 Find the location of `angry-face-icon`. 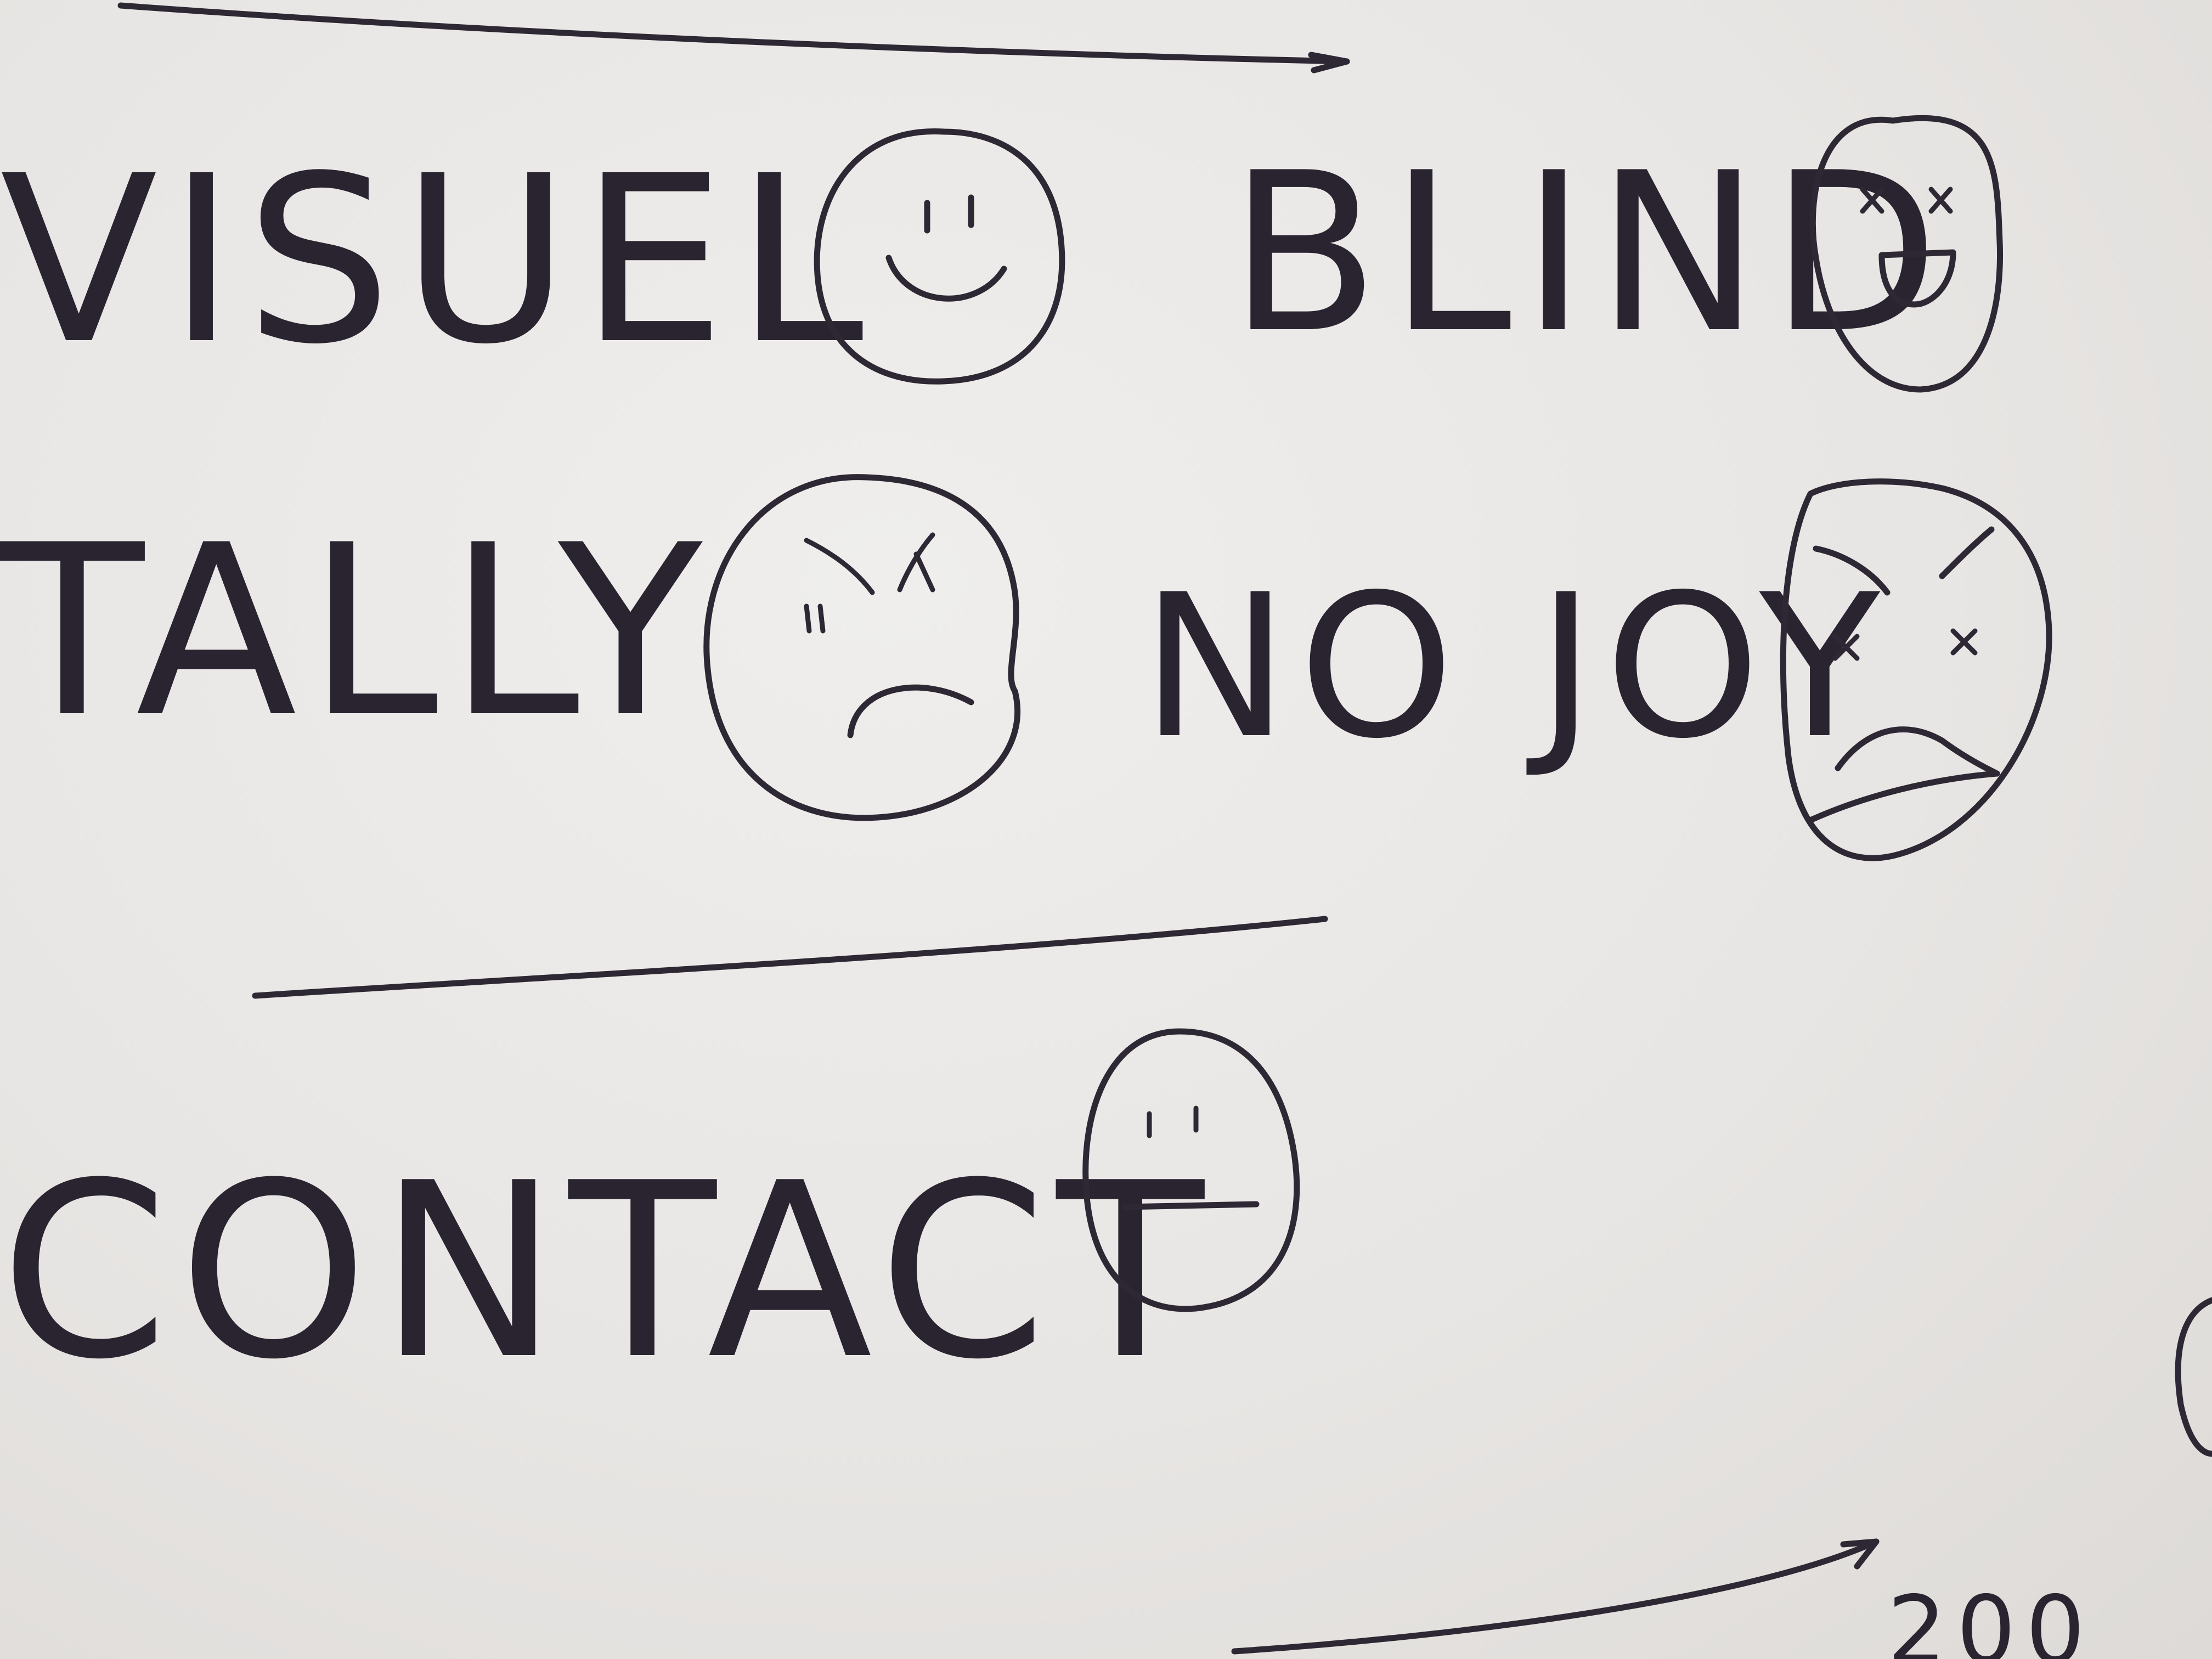

angry-face-icon is located at coordinates (862, 647).